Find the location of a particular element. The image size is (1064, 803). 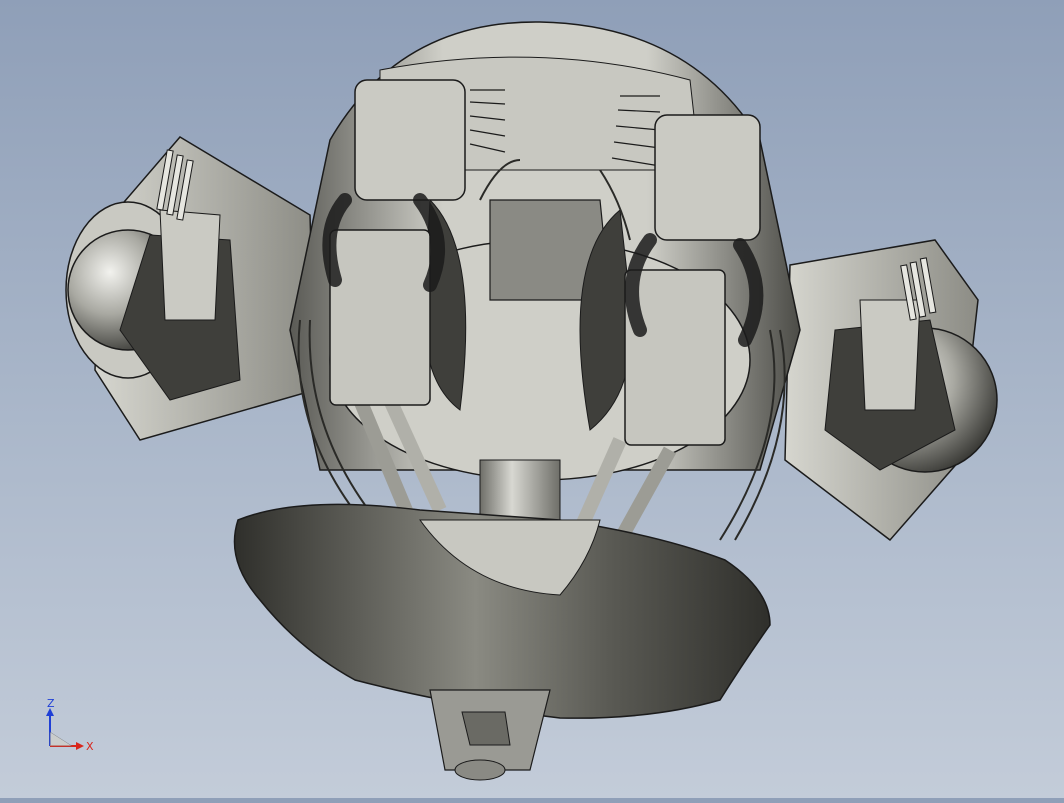

axis-triad: Z X is located at coordinates (73, 728).